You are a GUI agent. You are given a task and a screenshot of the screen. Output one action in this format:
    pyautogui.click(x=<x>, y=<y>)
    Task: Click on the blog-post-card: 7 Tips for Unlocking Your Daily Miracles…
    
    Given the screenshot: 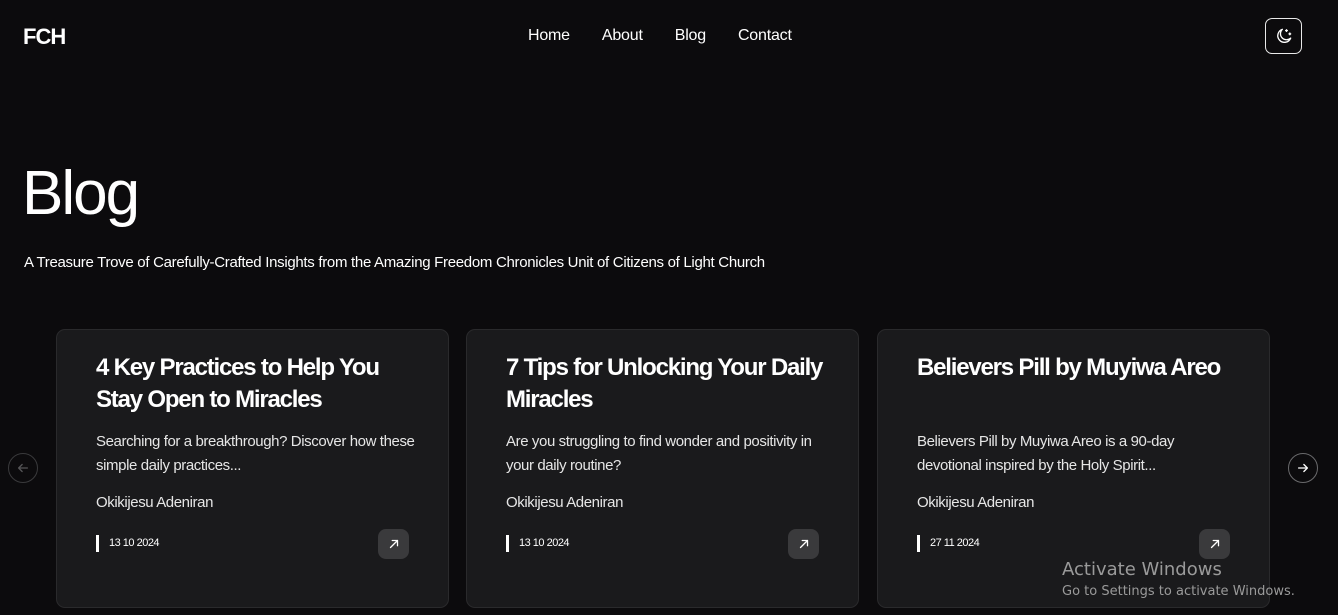 What is the action you would take?
    pyautogui.click(x=662, y=468)
    